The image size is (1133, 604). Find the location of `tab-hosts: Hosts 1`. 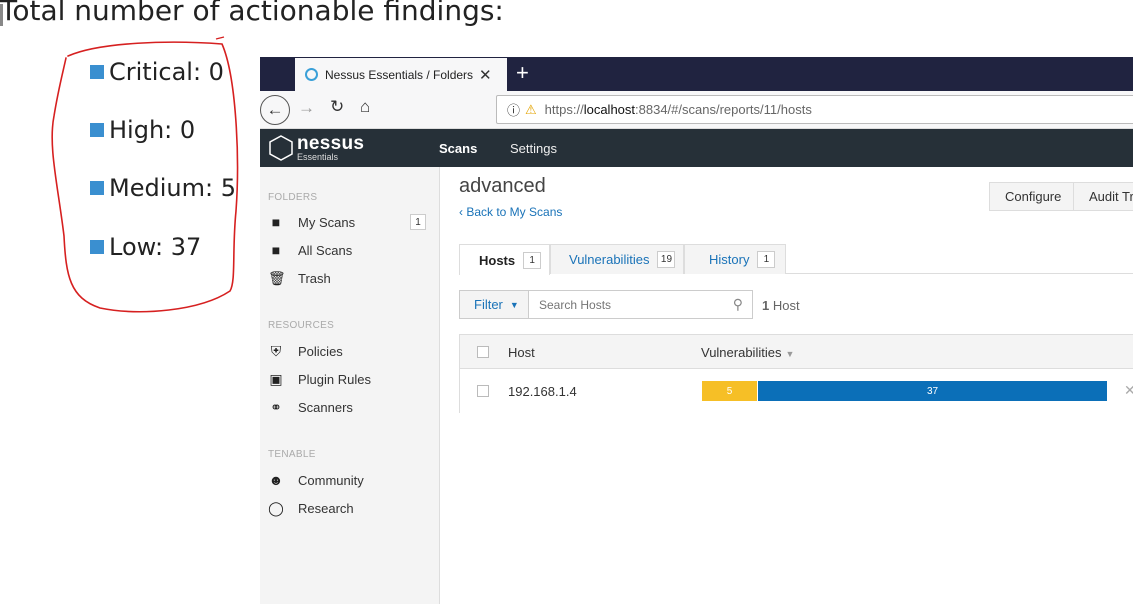

tab-hosts: Hosts 1 is located at coordinates (504, 259).